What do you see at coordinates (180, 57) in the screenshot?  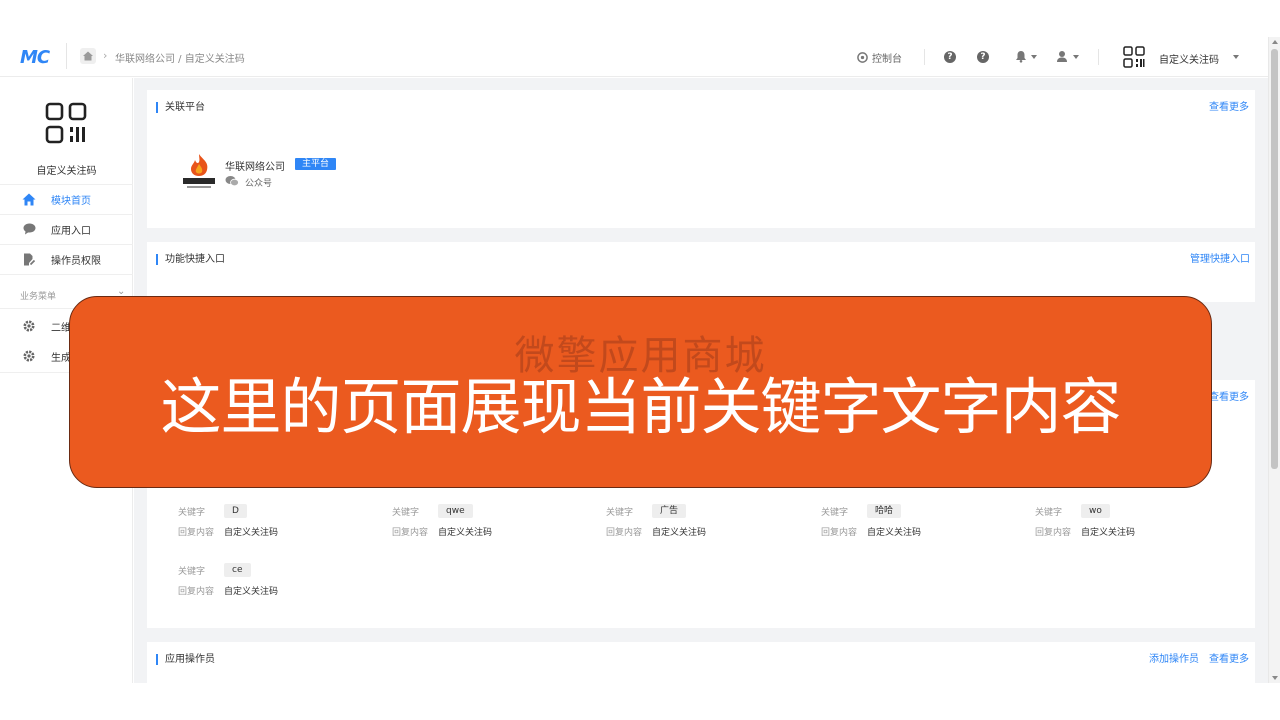 I see `breadcrumb: 华联网络公司 / 自定义关注码` at bounding box center [180, 57].